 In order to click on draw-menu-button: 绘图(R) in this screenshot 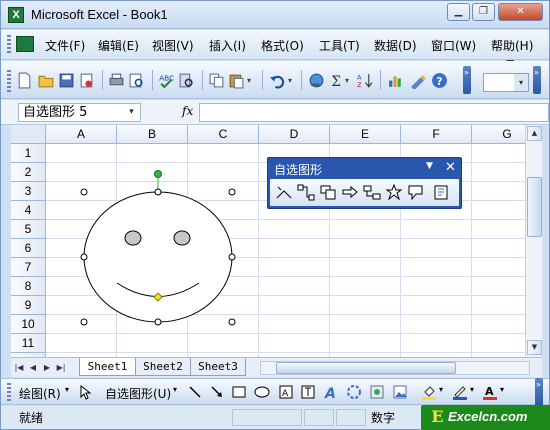, I will do `click(40, 393)`.